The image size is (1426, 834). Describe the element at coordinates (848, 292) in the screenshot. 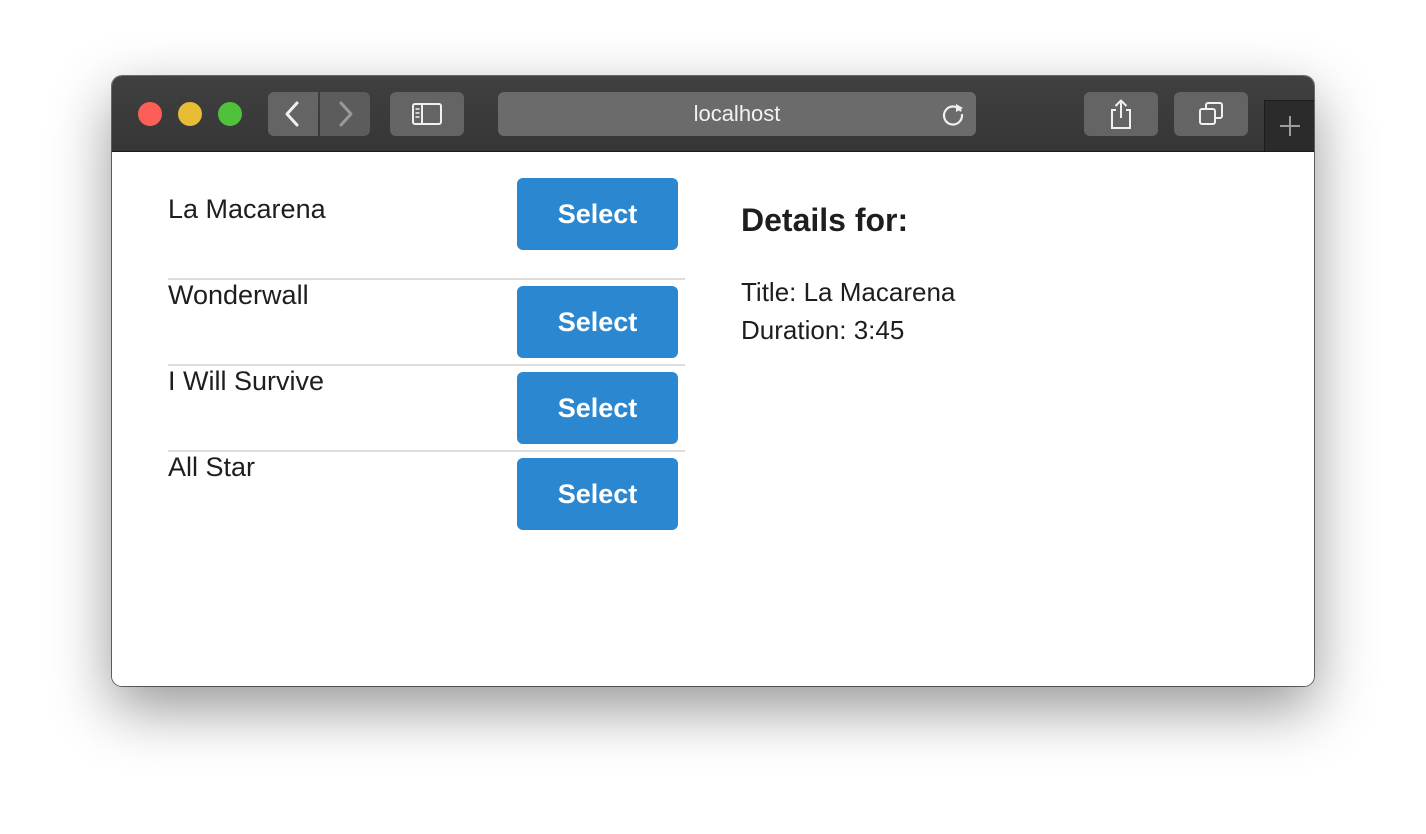

I see `details-title: Title: La Macarena` at that location.